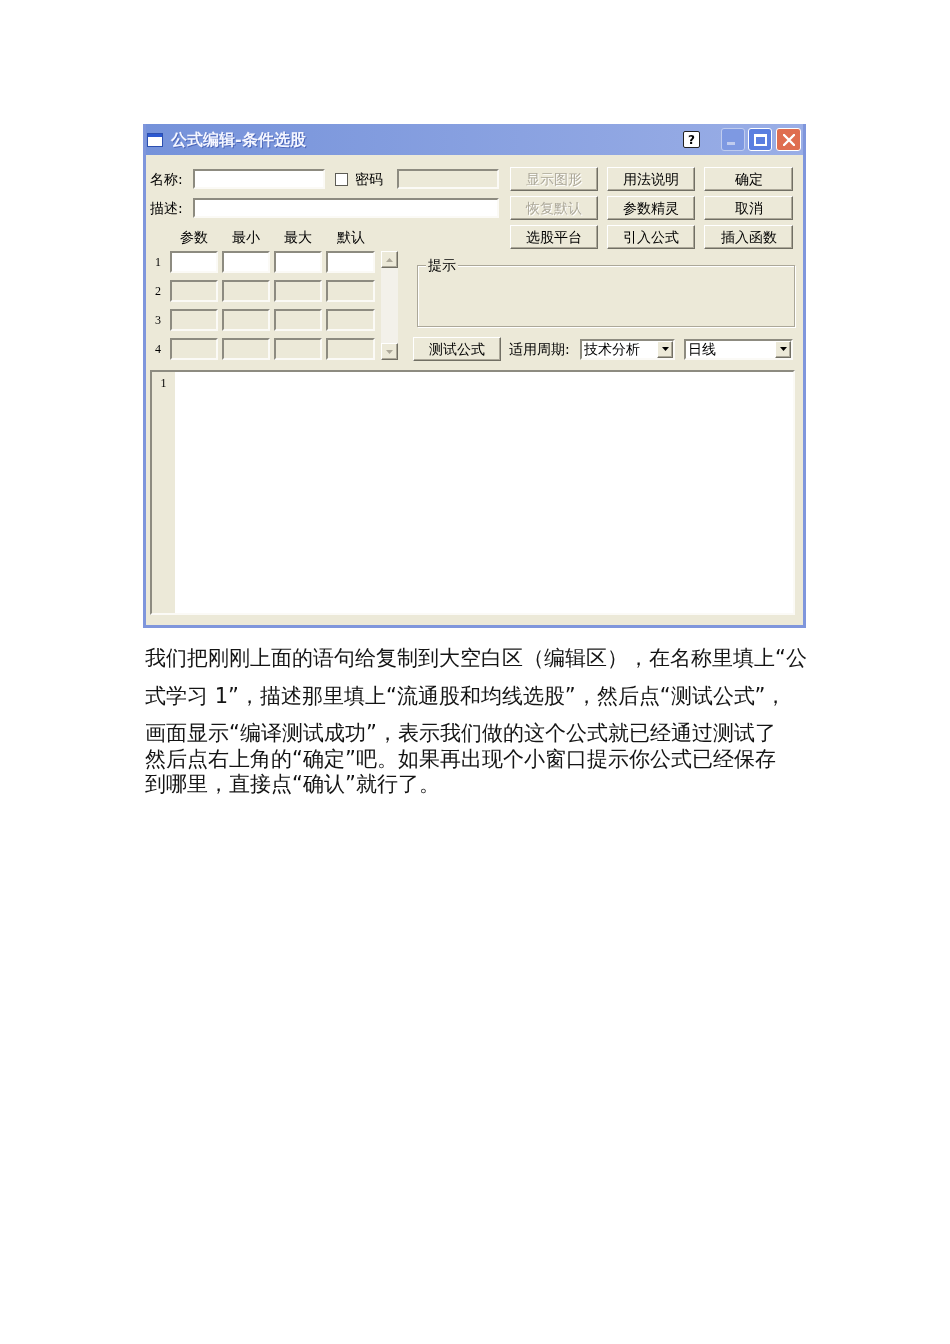  Describe the element at coordinates (461, 771) in the screenshot. I see `body-paragraph: 然后点右上角的“确定”吧。如果再出现个小窗口提示你公式已经保存 到哪里，直接点“确认”就行了。` at that location.